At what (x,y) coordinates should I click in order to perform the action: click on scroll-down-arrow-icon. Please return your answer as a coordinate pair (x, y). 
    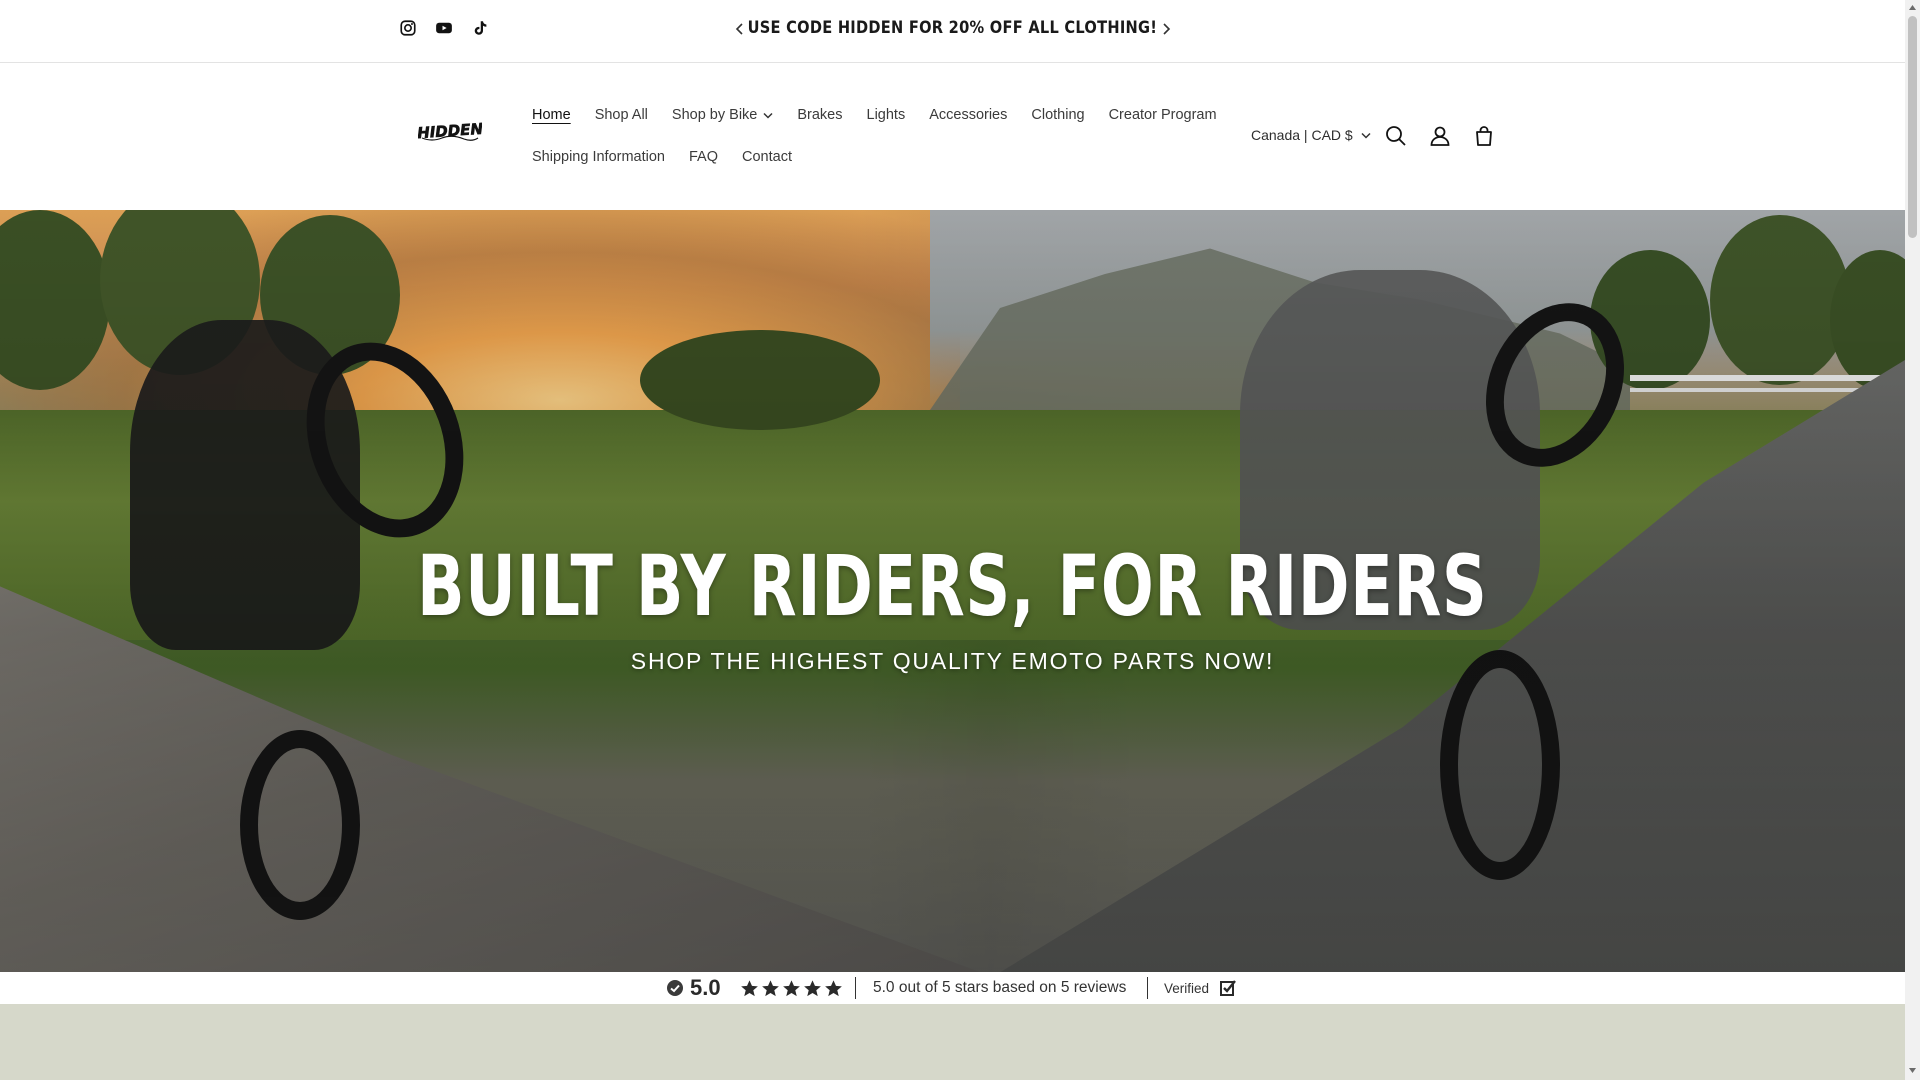
    Looking at the image, I should click on (1912, 1070).